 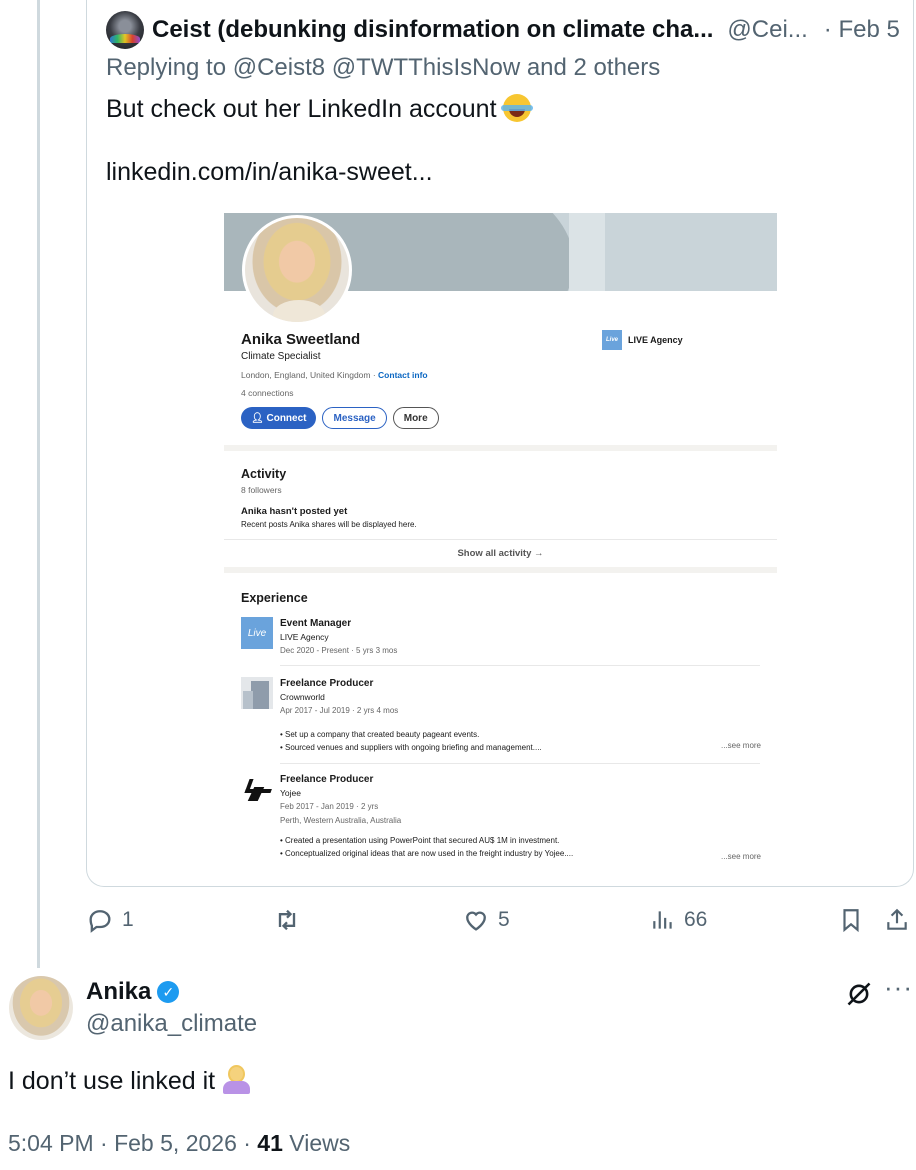 I want to click on bookmark-button, so click(x=851, y=920).